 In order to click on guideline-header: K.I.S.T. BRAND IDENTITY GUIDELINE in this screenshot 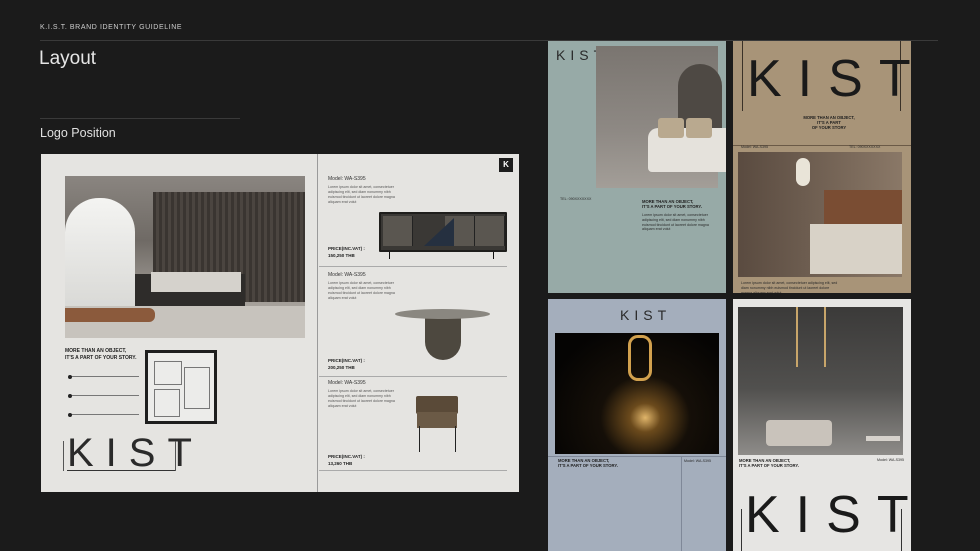, I will do `click(111, 27)`.